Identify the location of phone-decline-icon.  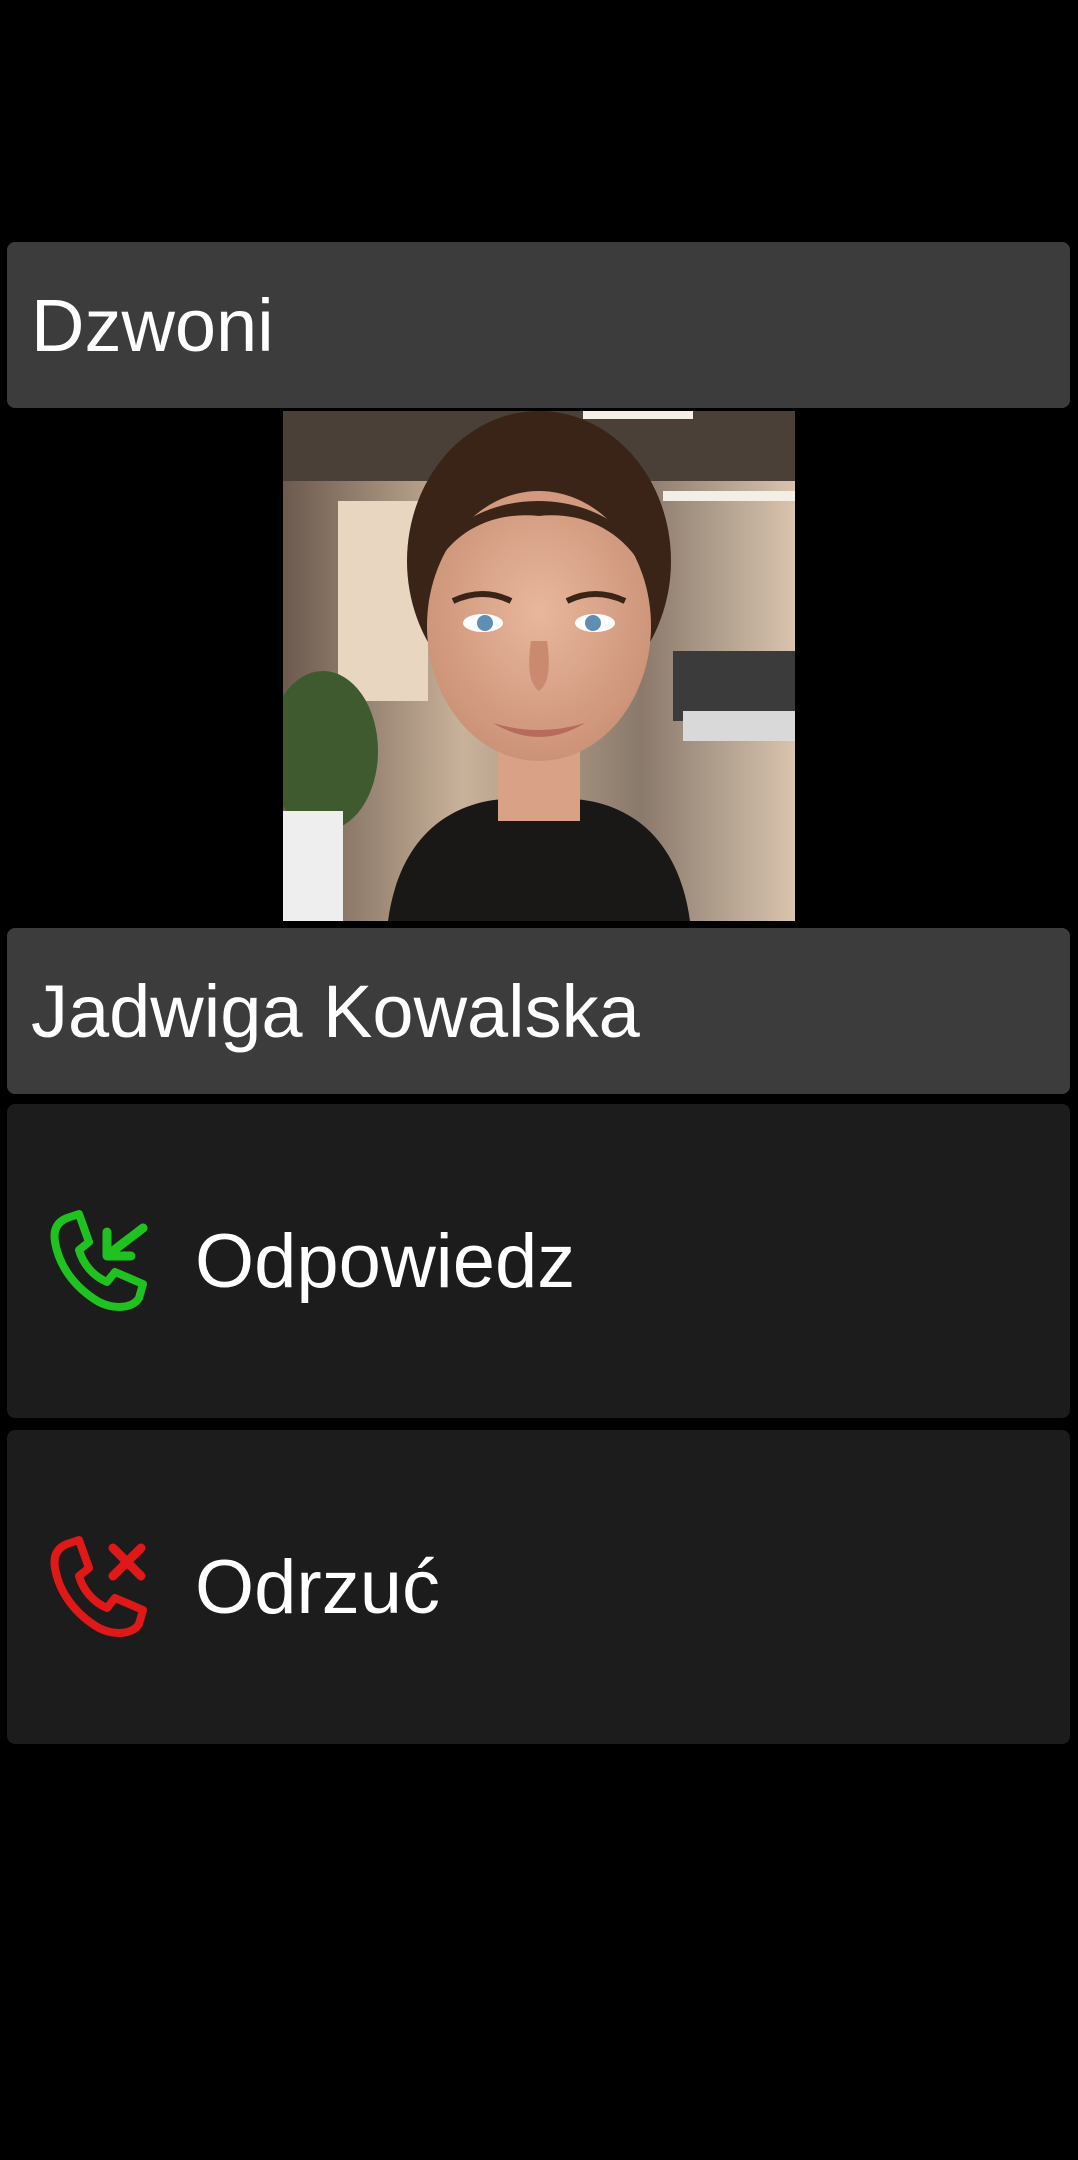
(100, 1587).